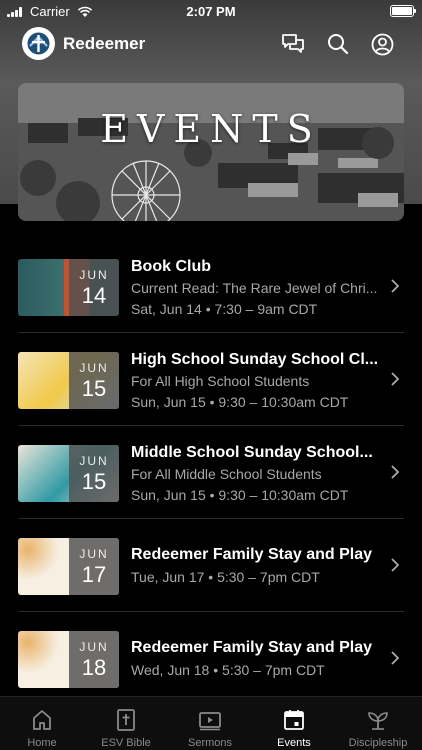 The width and height of the screenshot is (422, 750). What do you see at coordinates (294, 743) in the screenshot?
I see `tab-label: Events` at bounding box center [294, 743].